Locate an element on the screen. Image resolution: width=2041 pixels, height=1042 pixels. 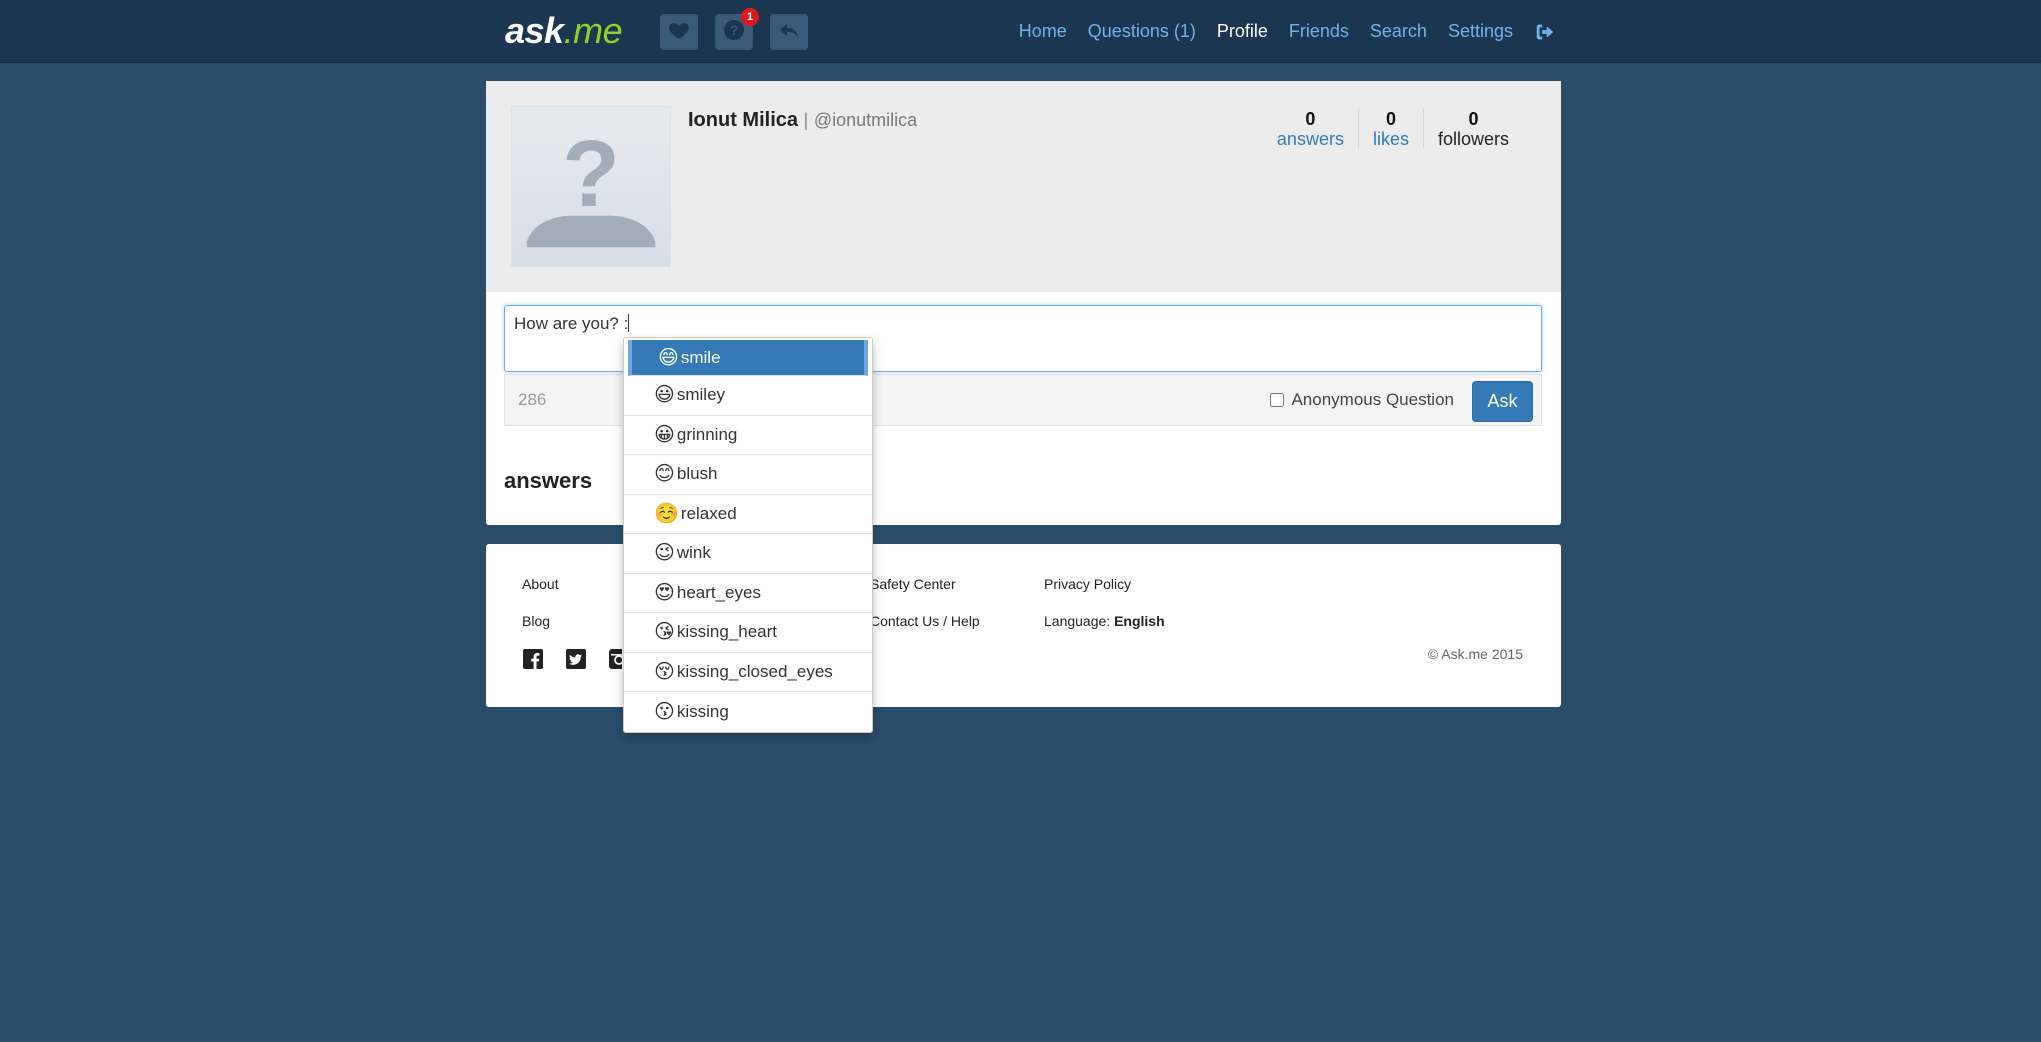
profile-name-line: Ionut Milica | @ionutmilica is located at coordinates (802, 120).